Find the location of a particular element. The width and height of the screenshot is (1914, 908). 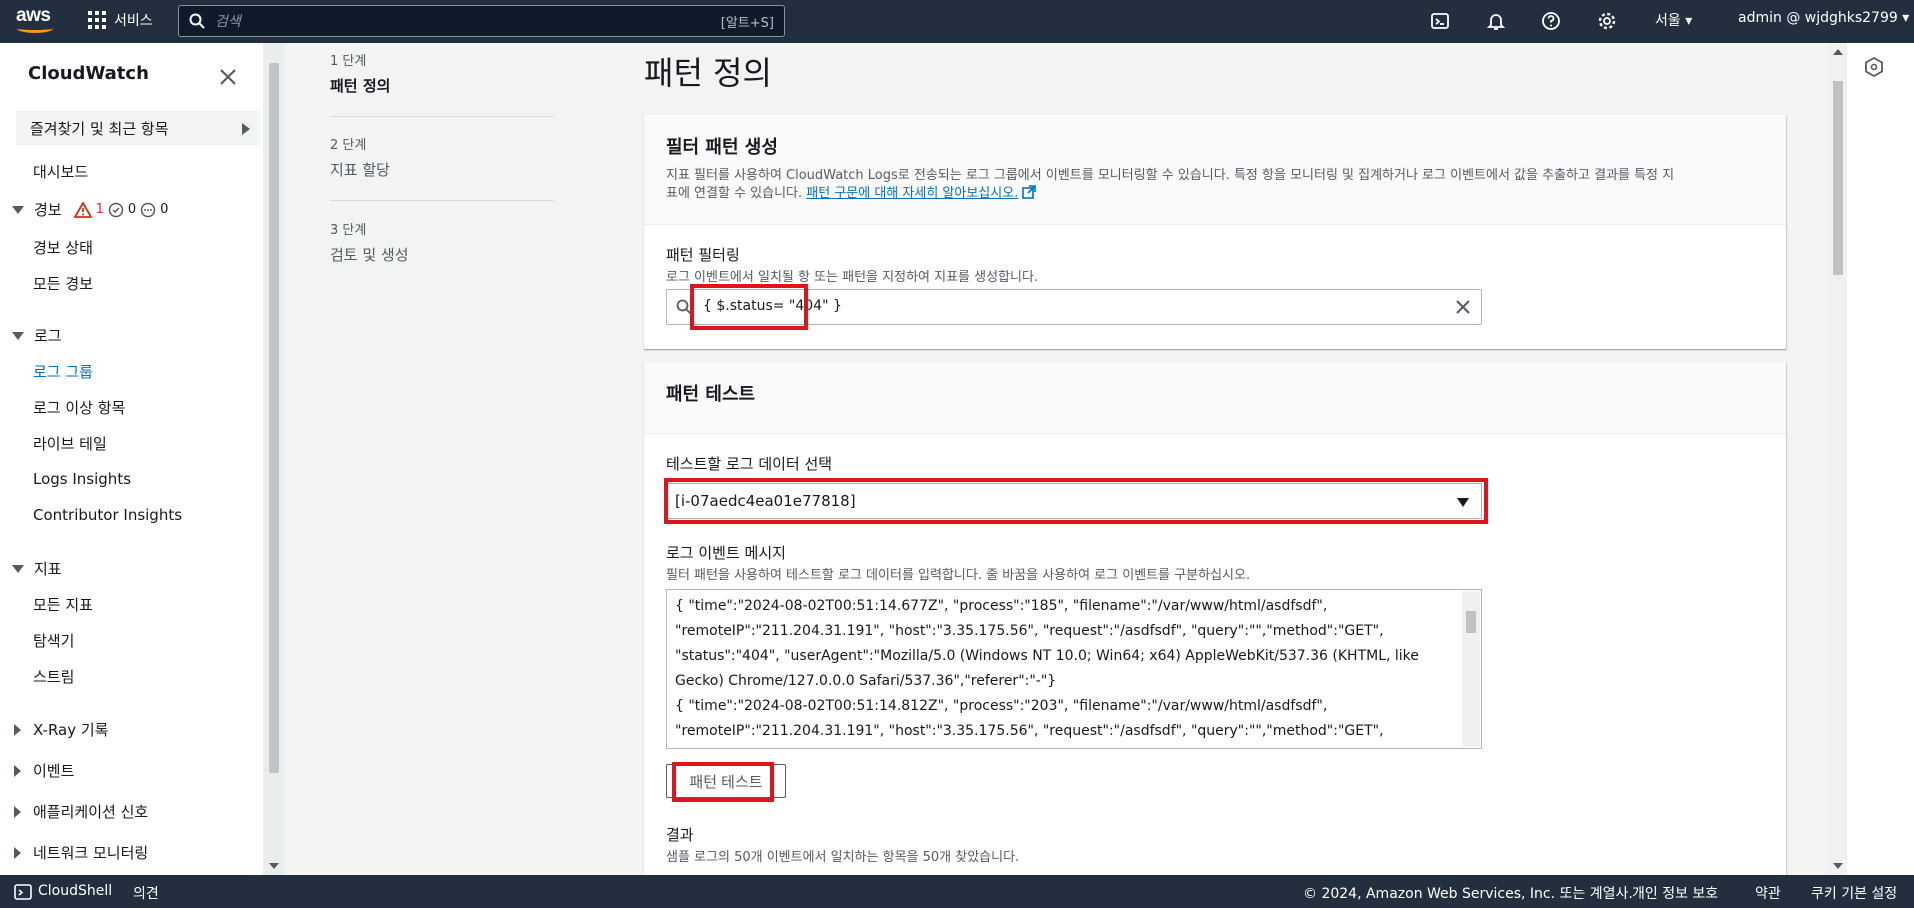

search-input: 검색 [알트+S] is located at coordinates (481, 21).